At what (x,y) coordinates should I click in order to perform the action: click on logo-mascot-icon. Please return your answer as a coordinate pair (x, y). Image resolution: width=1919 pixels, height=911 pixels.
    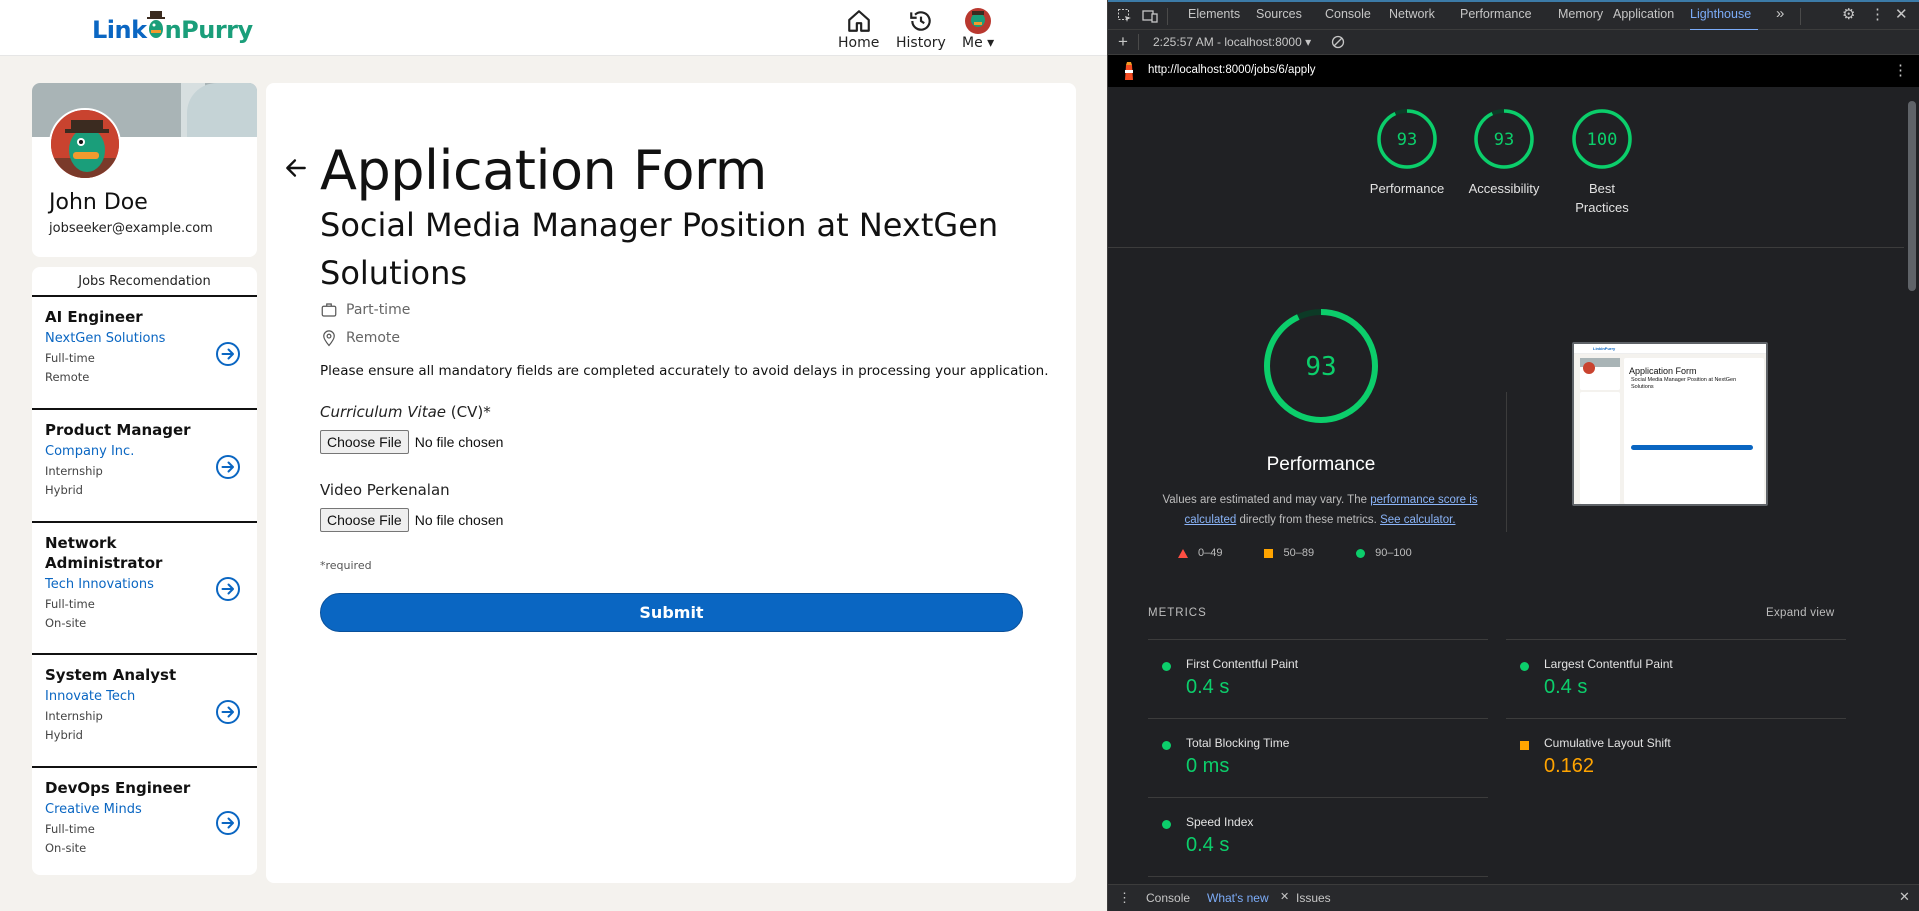
    Looking at the image, I should click on (156, 26).